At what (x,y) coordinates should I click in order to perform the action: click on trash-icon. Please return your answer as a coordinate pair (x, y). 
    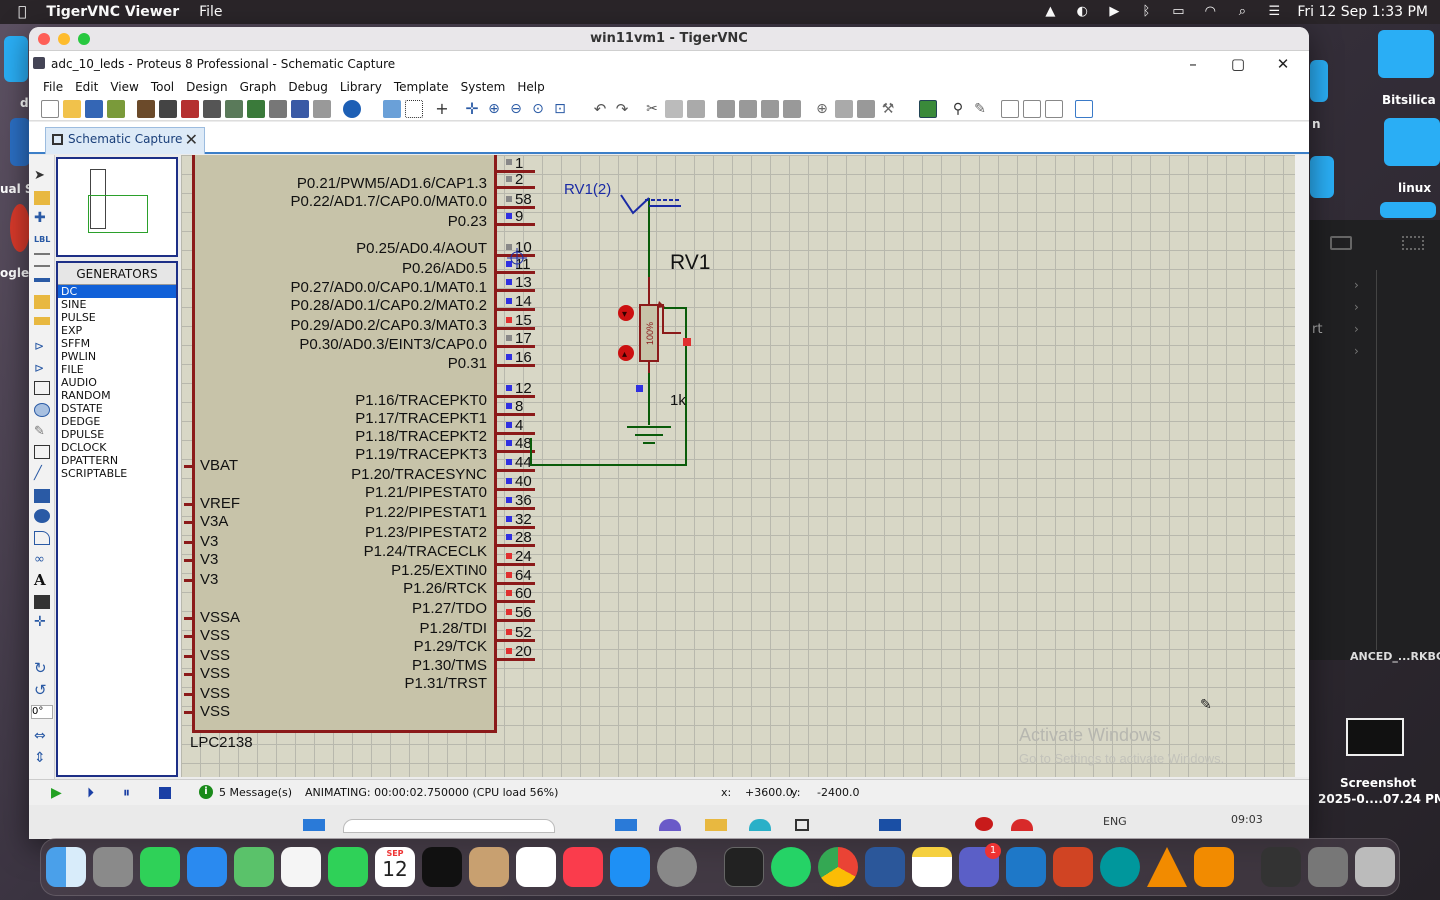
    Looking at the image, I should click on (1375, 867).